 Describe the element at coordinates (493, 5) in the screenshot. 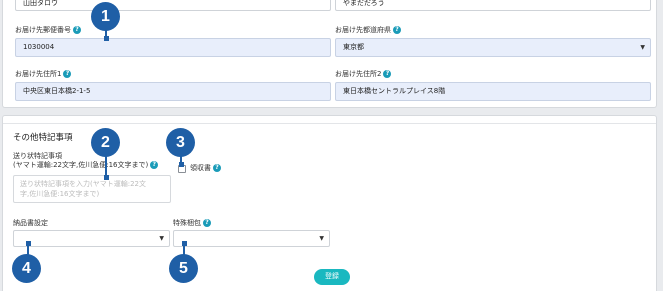

I see `recipient-name-kana-input: やまだだろう` at that location.